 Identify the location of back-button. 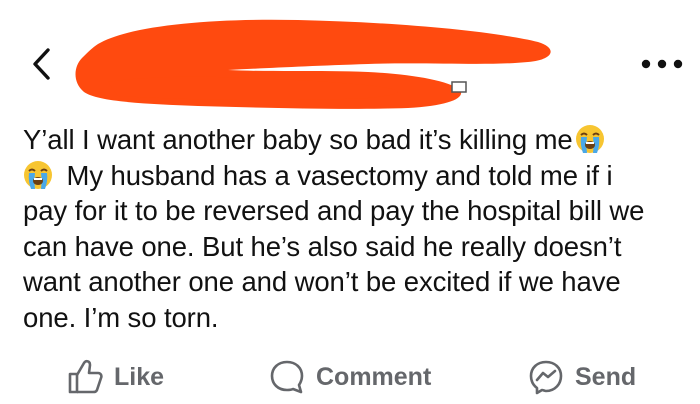
(42, 64).